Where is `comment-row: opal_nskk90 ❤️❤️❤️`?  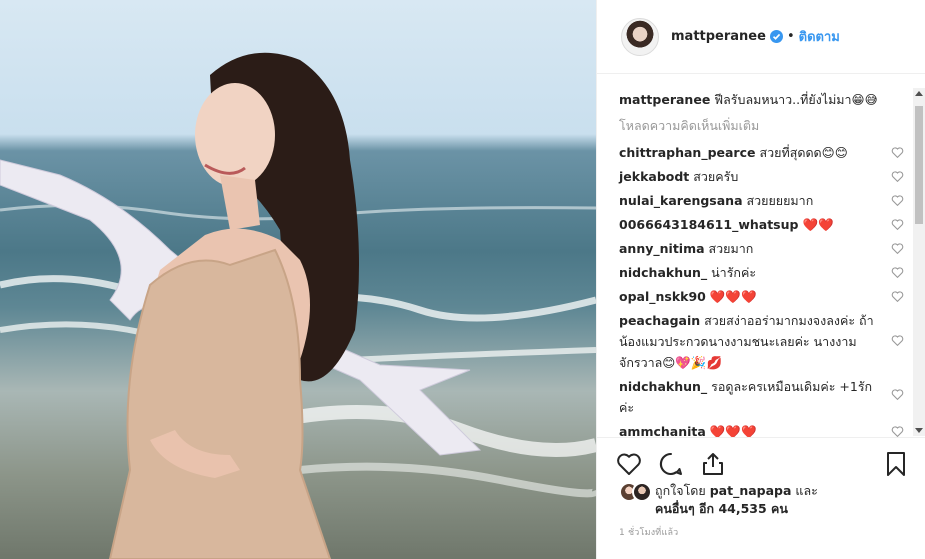
comment-row: opal_nskk90 ❤️❤️❤️ is located at coordinates (764, 296).